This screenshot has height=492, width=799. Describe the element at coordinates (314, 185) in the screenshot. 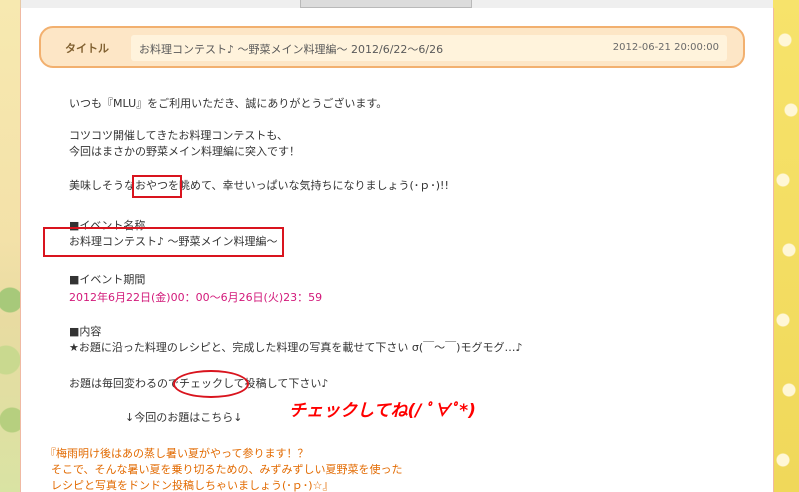

I see `enjoy-suffix: 眺めて、幸せいっぱいな気持ちになりましょう(･ｐ･)!!` at that location.